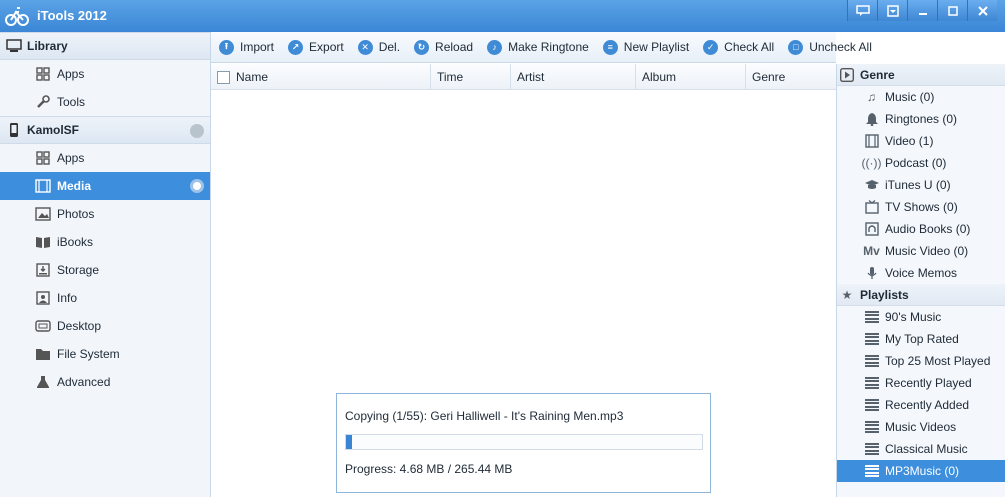 This screenshot has width=1005, height=497. Describe the element at coordinates (921, 361) in the screenshot. I see `playlist-item: Top 25 Most Played` at that location.